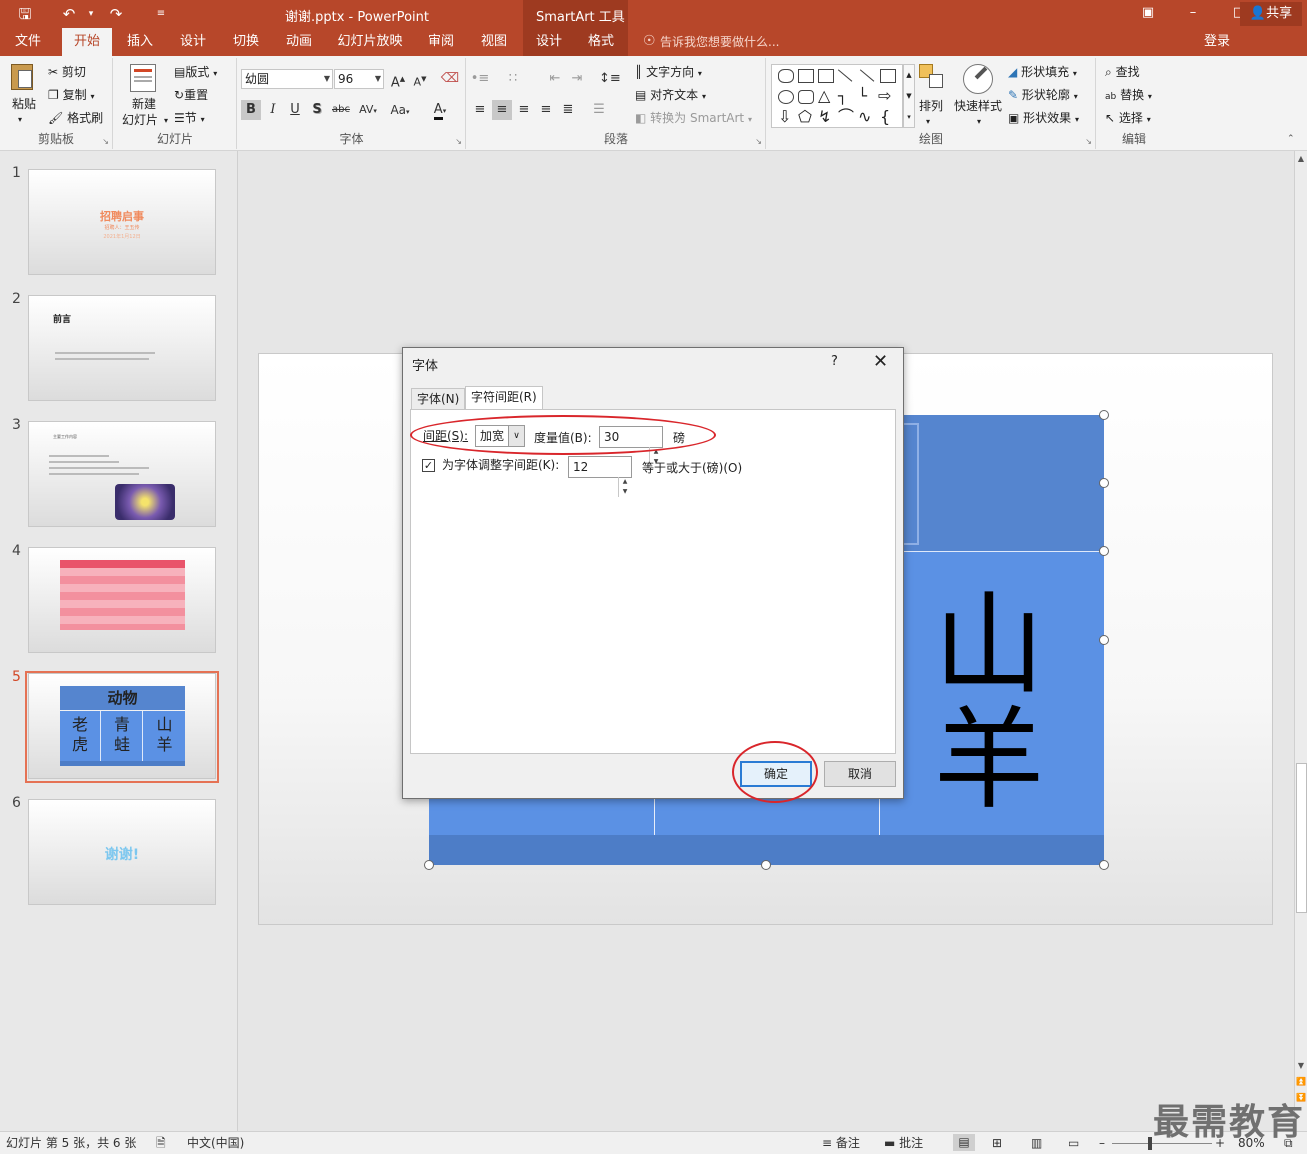 The image size is (1307, 1154). What do you see at coordinates (824, 96) in the screenshot?
I see `triangle-shape-icon: △` at bounding box center [824, 96].